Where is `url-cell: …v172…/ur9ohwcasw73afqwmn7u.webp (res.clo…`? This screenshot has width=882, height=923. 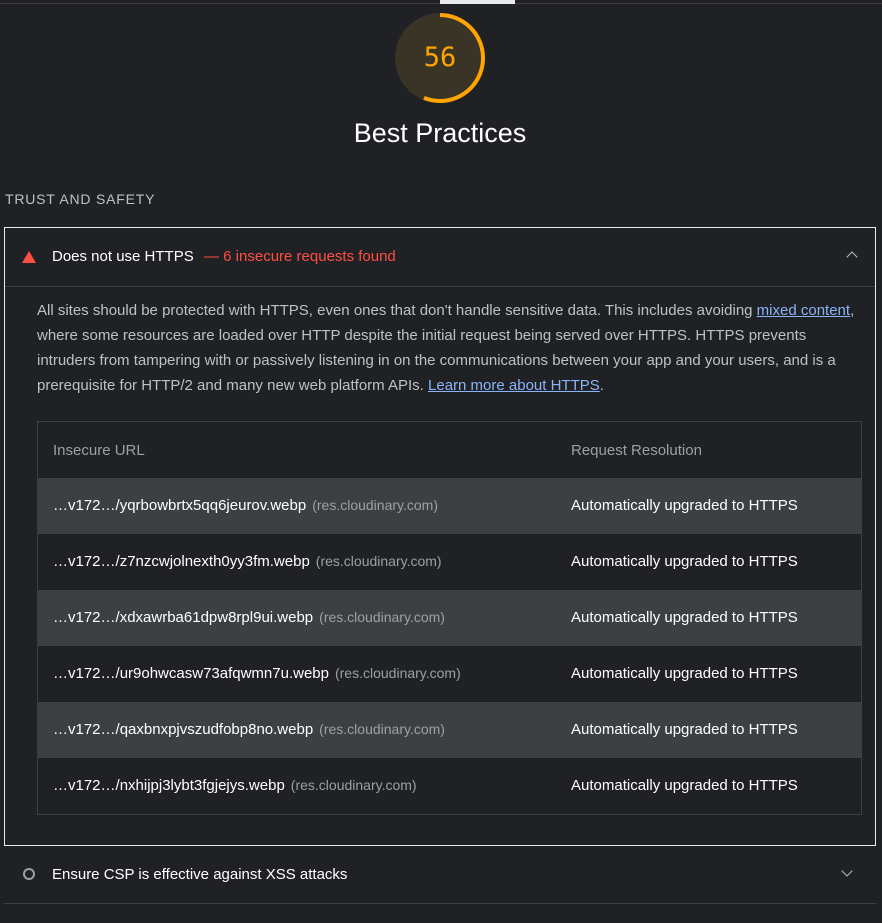 url-cell: …v172…/ur9ohwcasw73afqwmn7u.webp (res.clo… is located at coordinates (257, 673).